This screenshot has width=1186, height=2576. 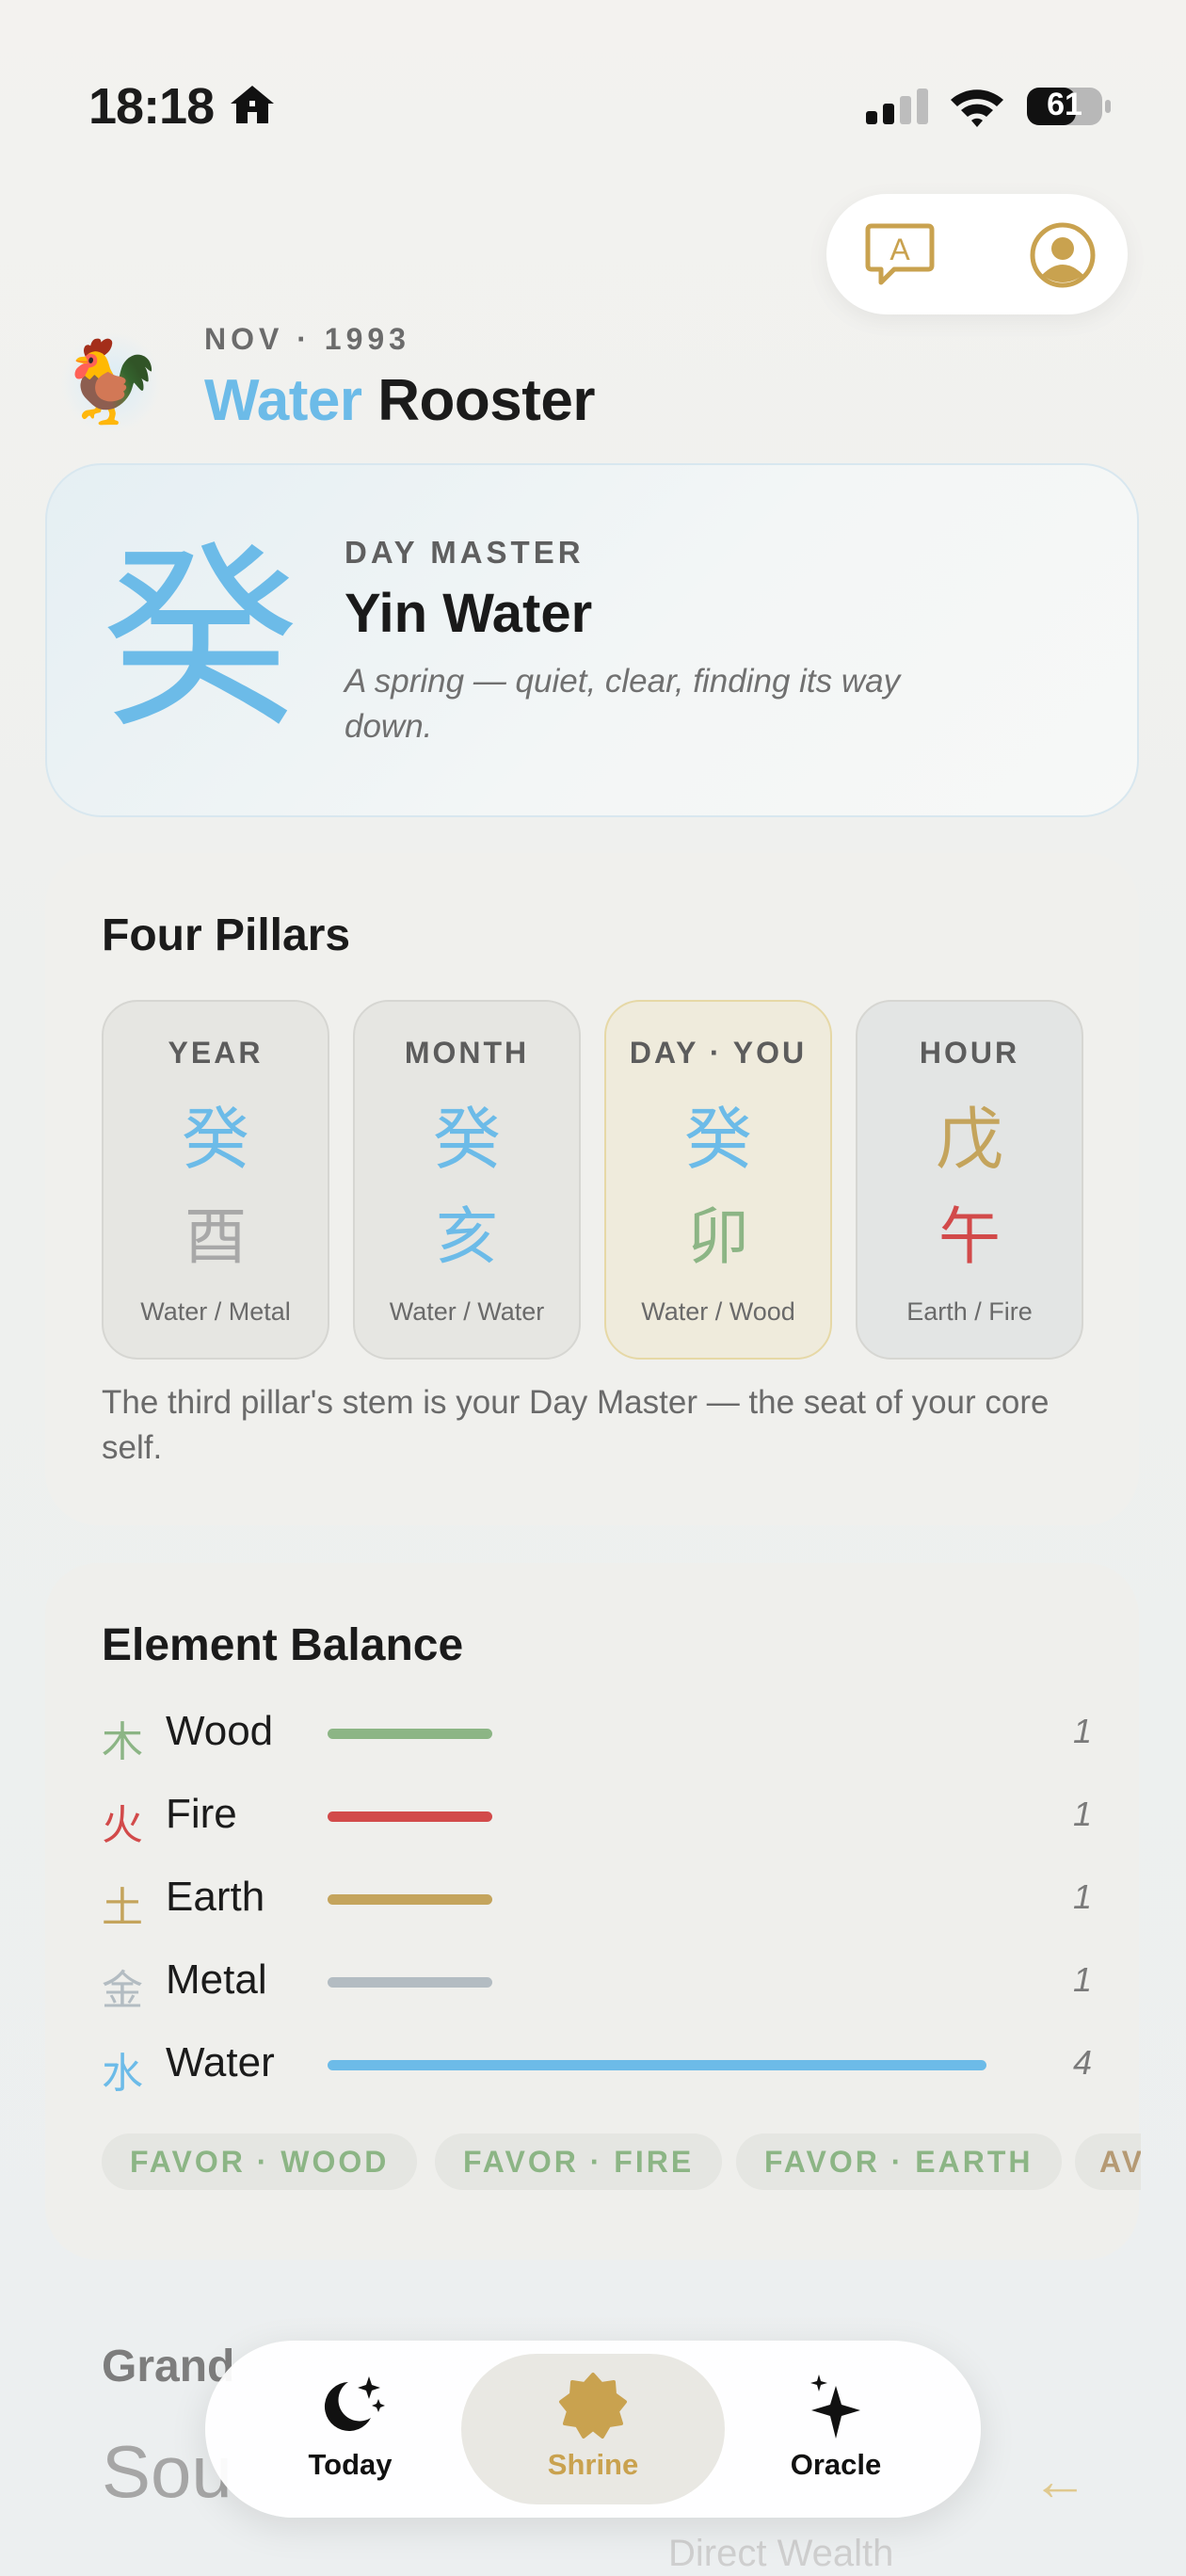 What do you see at coordinates (1063, 255) in the screenshot?
I see `profile-icon` at bounding box center [1063, 255].